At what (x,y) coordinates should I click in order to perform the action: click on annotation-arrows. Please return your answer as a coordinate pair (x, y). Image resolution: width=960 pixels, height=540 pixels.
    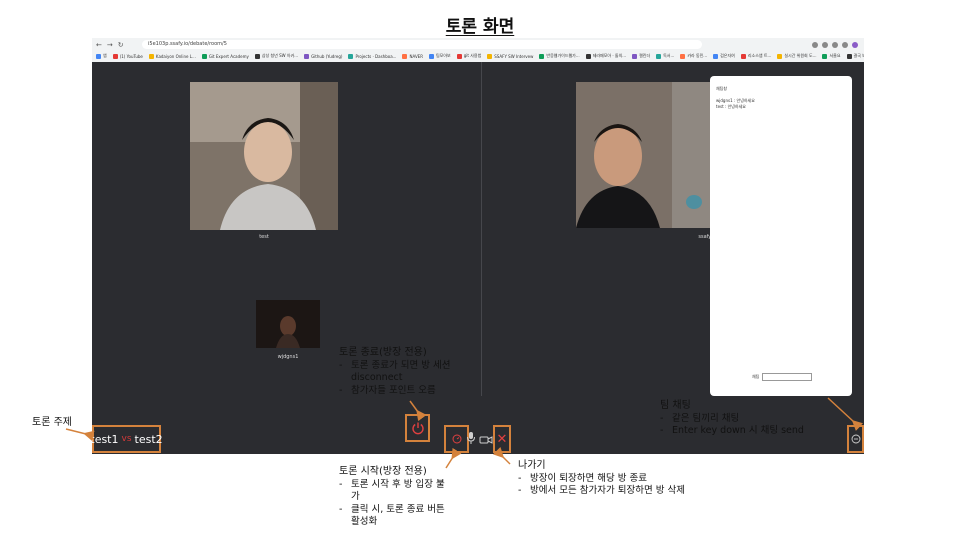
    Looking at the image, I should click on (464, 433).